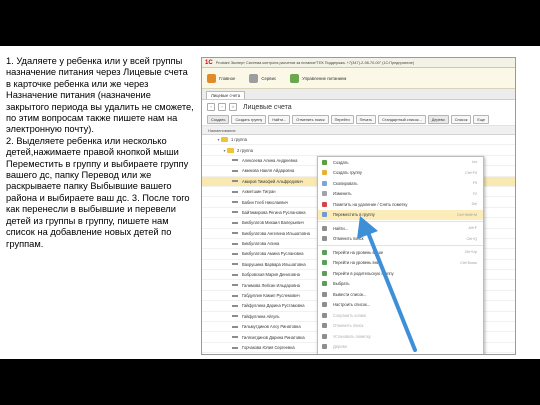 Image resolution: width=540 pixels, height=405 pixels. What do you see at coordinates (267, 107) in the screenshot?
I see `form-title: Лицевые счета` at bounding box center [267, 107].